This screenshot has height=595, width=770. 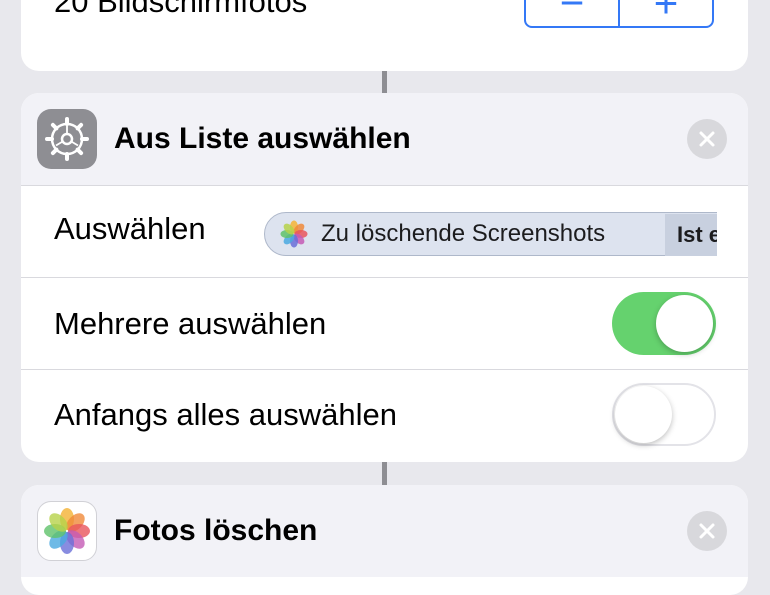 I want to click on variable-token-label: Zu löschende Screenshots, so click(x=463, y=233).